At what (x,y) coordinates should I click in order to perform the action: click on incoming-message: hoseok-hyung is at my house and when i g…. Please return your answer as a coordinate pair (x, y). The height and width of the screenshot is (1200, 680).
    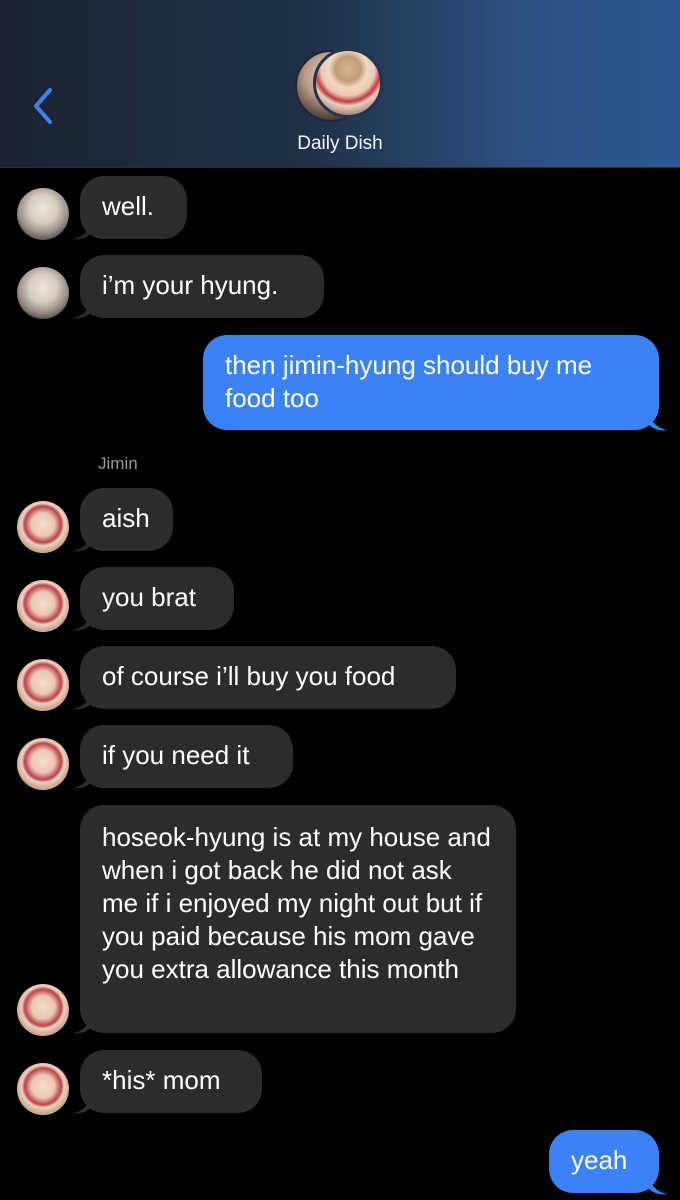
    Looking at the image, I should click on (298, 919).